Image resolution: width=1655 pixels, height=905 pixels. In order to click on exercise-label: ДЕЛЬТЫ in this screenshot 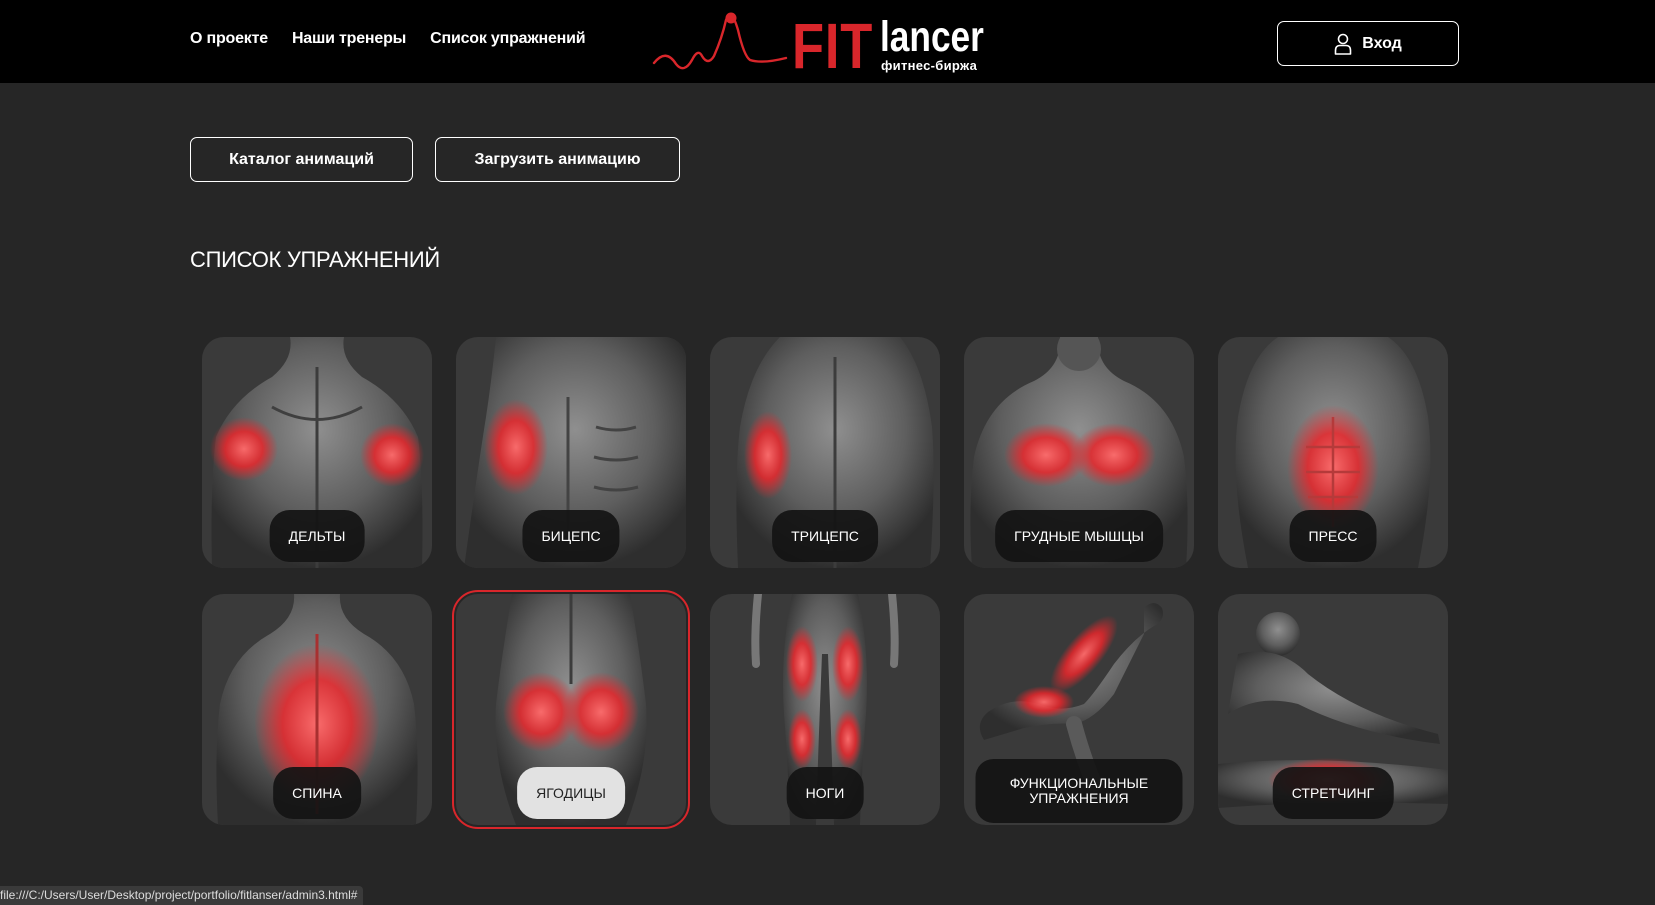, I will do `click(317, 536)`.